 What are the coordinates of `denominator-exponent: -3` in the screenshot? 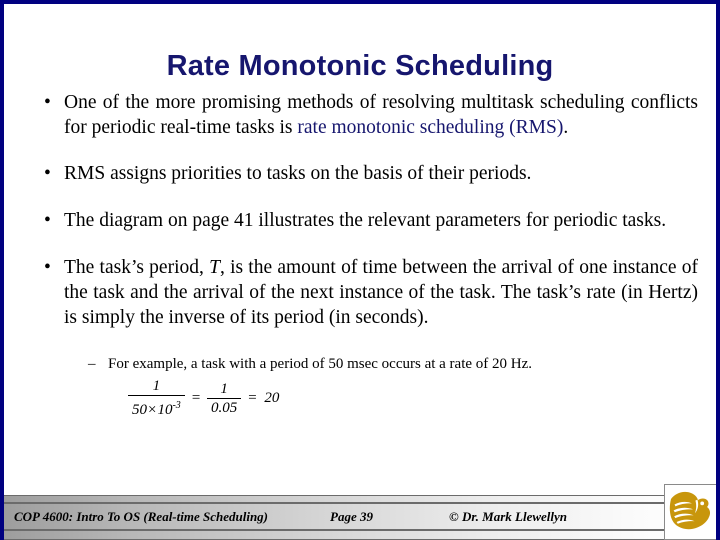 It's located at (176, 405).